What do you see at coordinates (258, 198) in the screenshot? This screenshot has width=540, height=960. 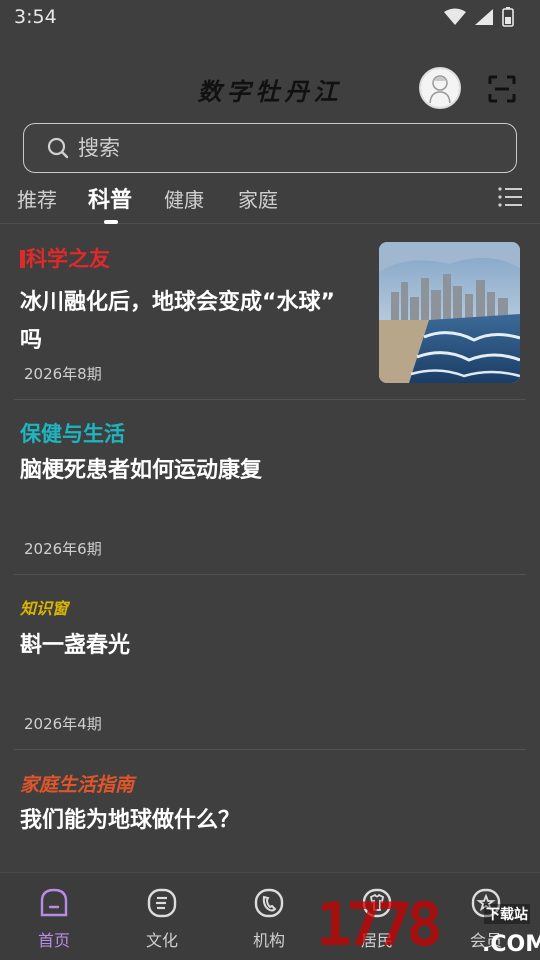 I see `tab-family: 家庭` at bounding box center [258, 198].